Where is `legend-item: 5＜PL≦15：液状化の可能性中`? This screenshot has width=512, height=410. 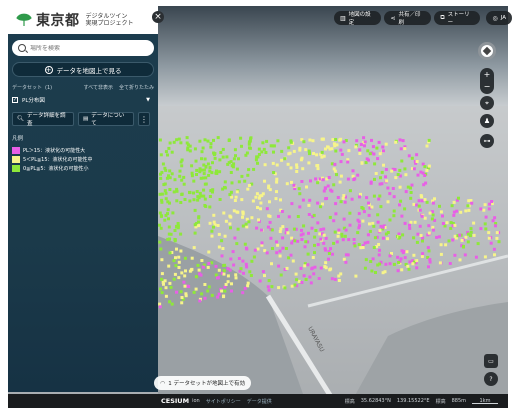 legend-item: 5＜PL≦15：液状化の可能性中 is located at coordinates (83, 159).